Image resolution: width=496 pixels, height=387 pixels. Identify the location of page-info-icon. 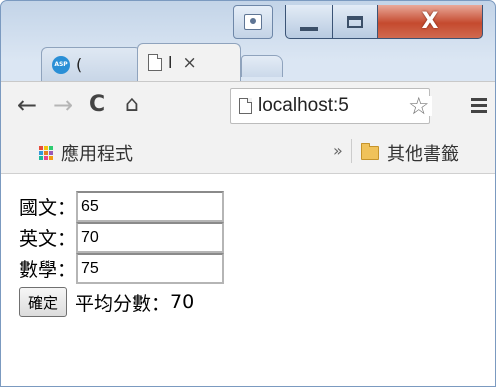
(245, 106).